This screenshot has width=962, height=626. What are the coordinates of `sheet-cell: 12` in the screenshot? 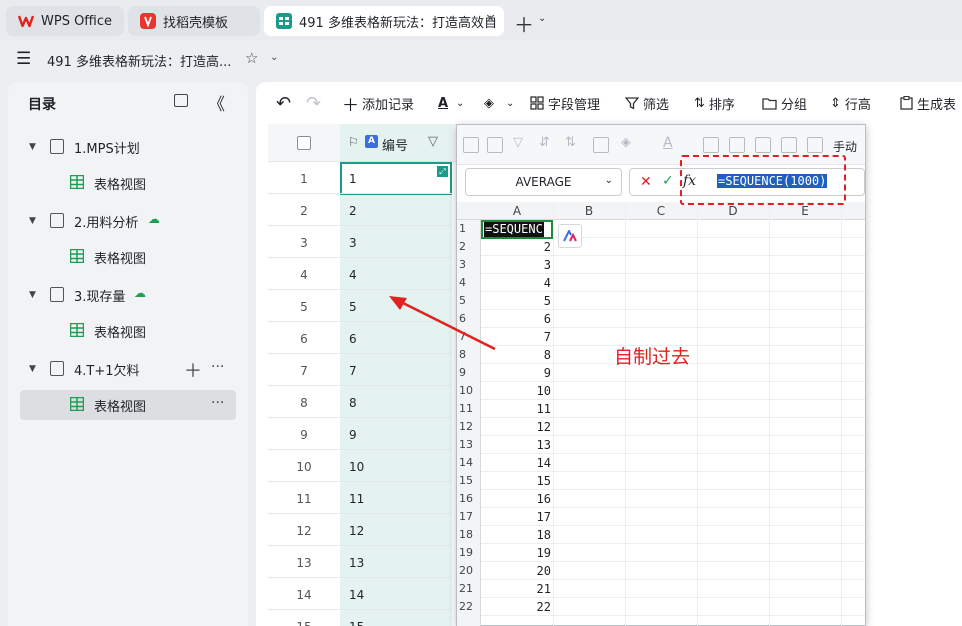 It's located at (517, 427).